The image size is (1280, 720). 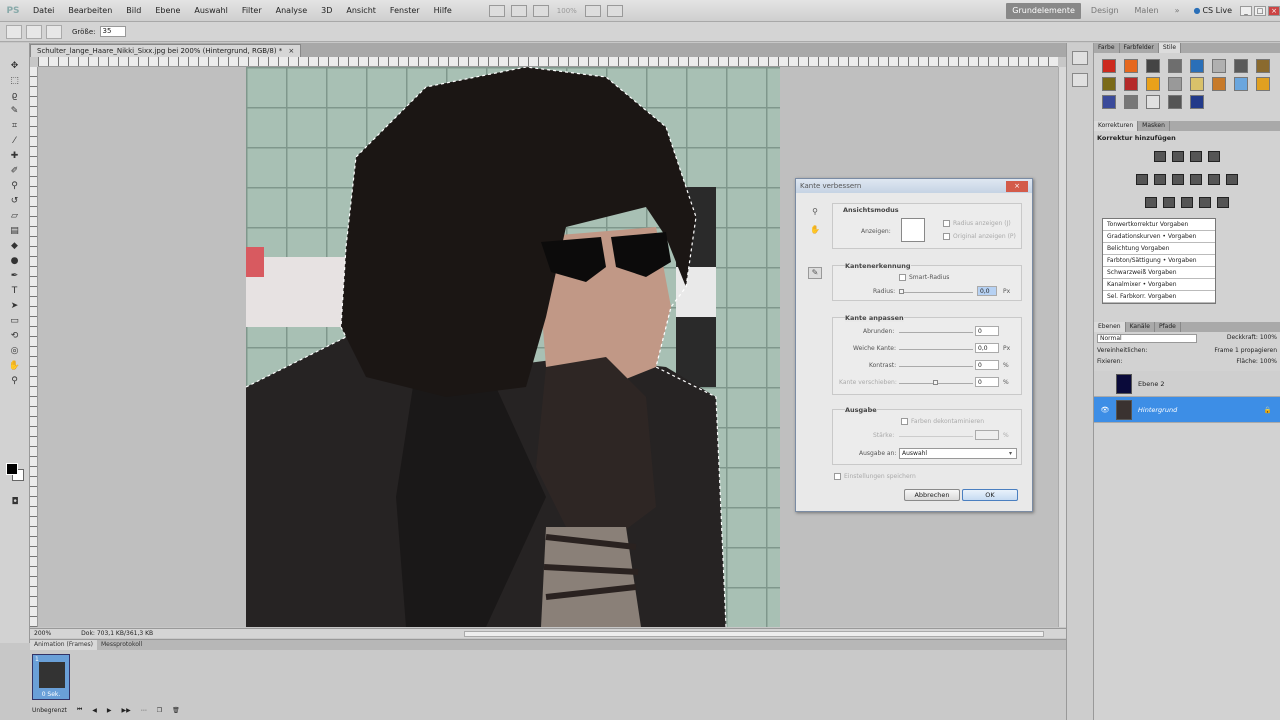 I want to click on brush-mode-add-icon, so click(x=54, y=31).